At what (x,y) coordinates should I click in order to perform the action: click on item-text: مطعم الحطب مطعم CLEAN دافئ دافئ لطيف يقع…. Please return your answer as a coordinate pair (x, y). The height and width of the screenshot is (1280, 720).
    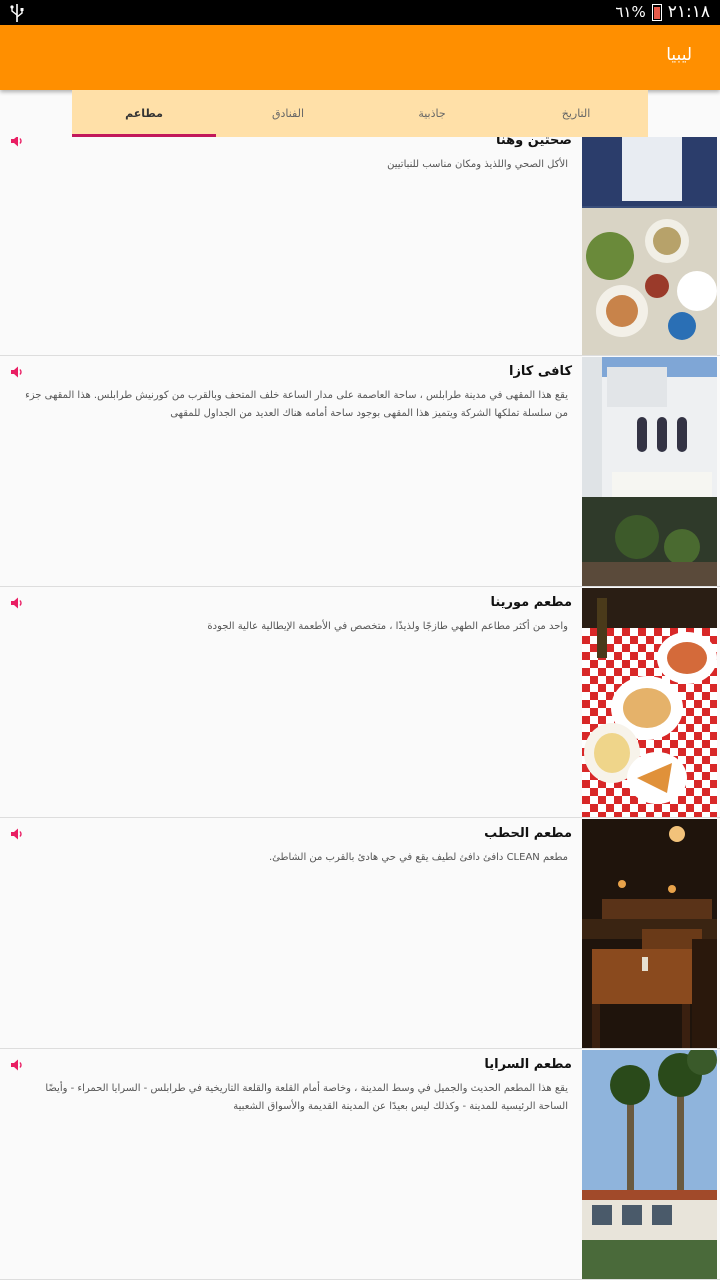
    Looking at the image, I should click on (293, 846).